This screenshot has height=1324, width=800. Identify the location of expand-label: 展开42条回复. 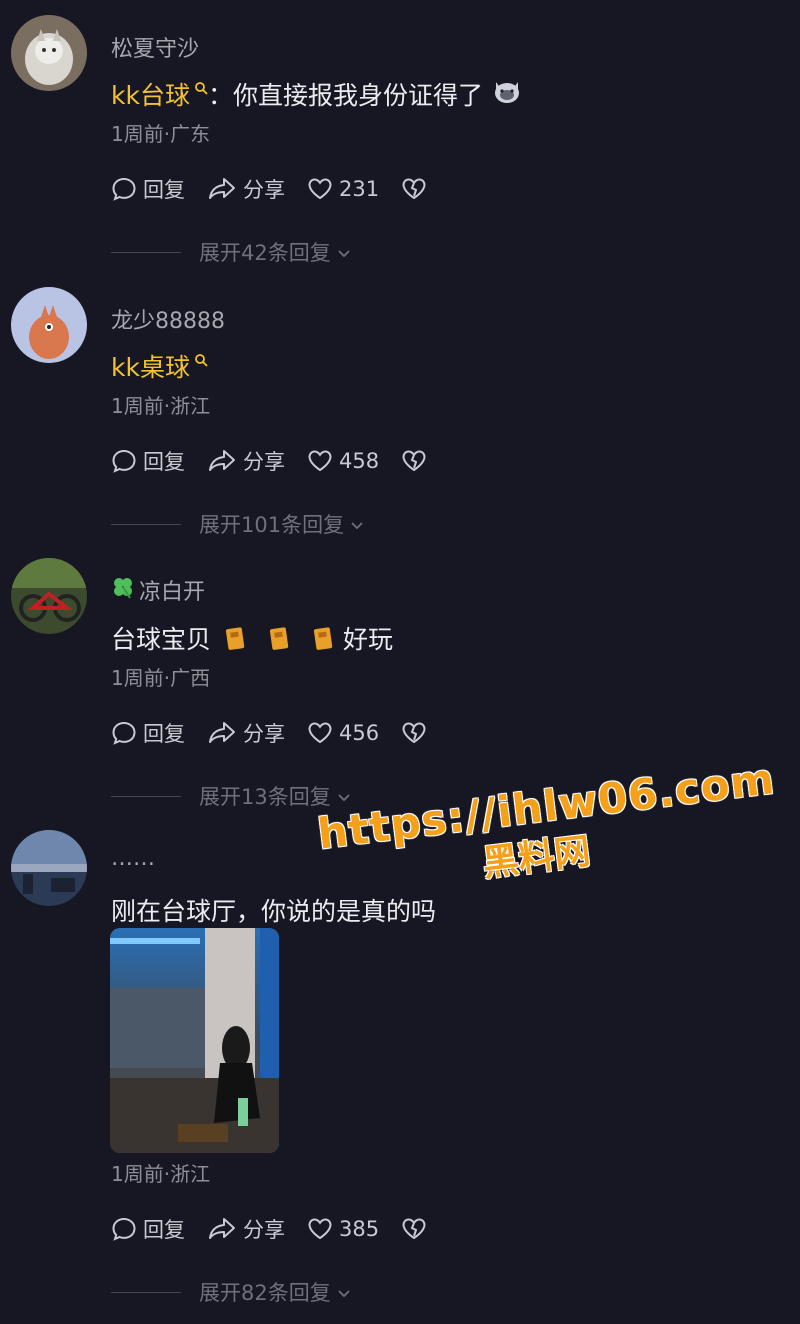
(265, 253).